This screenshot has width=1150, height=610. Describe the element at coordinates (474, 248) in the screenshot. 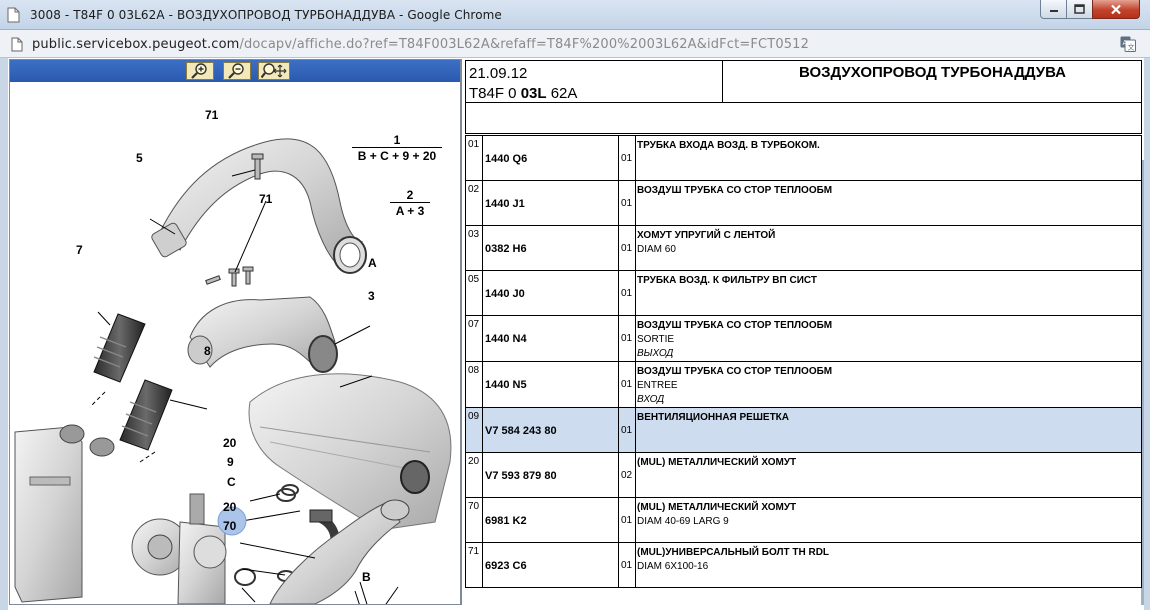

I see `item-index: 03` at that location.